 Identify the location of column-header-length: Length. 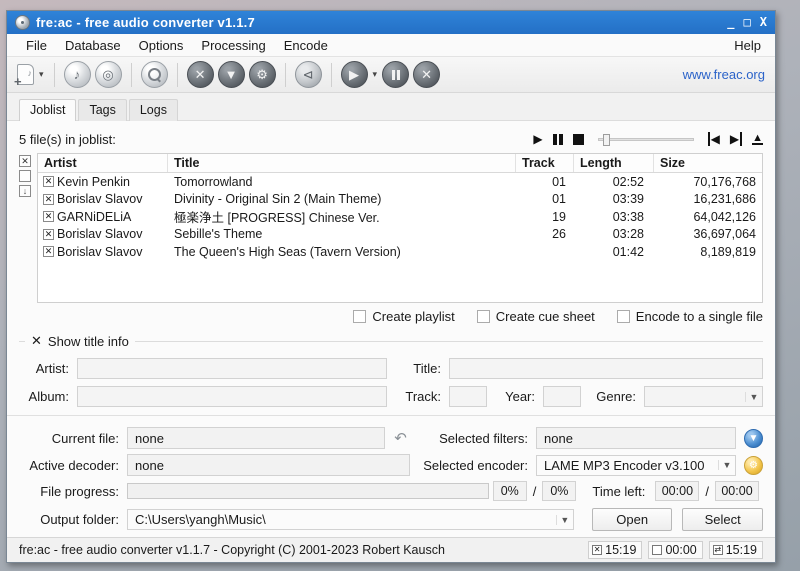
(614, 163).